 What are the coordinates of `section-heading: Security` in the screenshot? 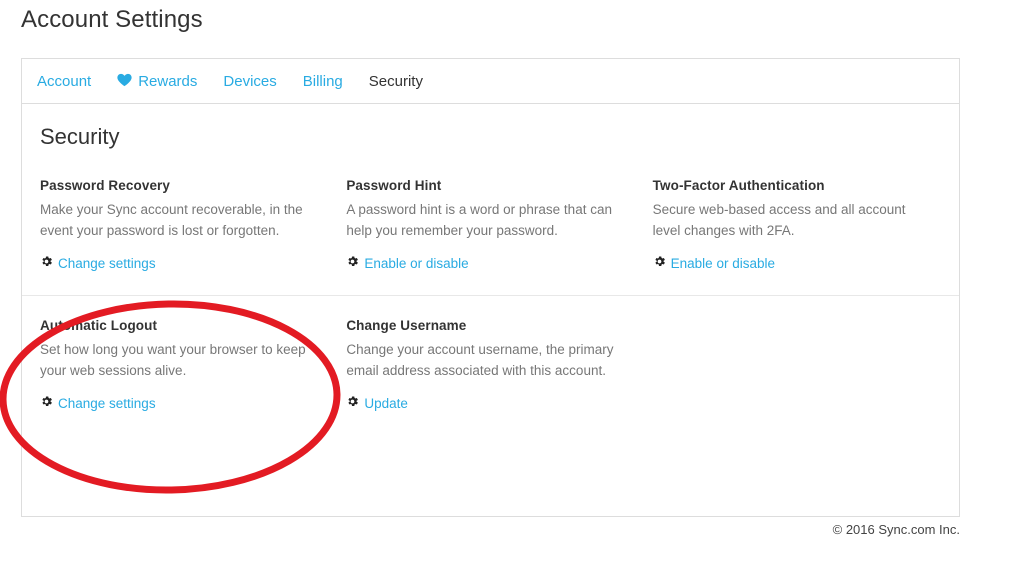 It's located at (80, 136).